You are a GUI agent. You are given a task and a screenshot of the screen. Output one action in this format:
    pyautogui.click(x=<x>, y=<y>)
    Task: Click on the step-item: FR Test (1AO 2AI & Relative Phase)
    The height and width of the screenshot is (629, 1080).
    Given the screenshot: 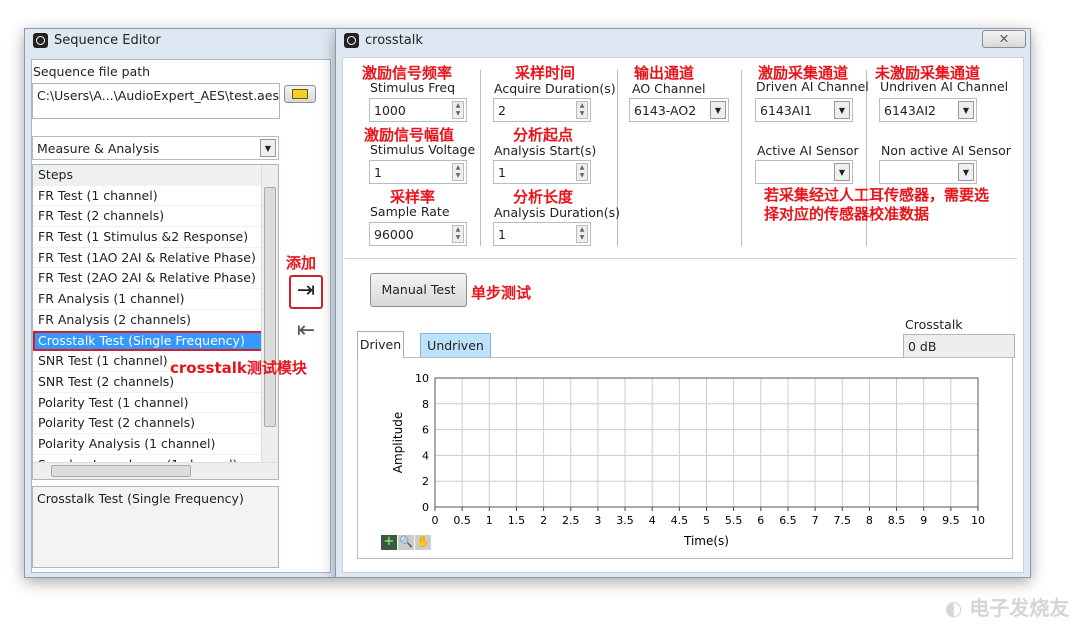 What is the action you would take?
    pyautogui.click(x=155, y=258)
    